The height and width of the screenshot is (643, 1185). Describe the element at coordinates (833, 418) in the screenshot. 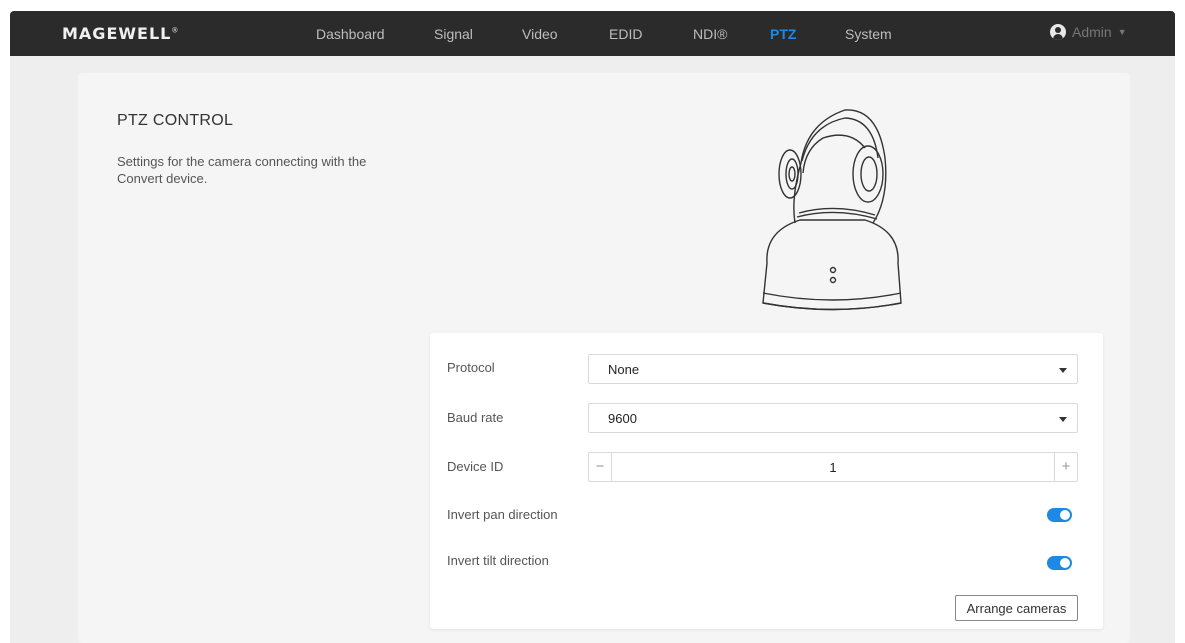

I see `baud-rate-select: 9600` at that location.